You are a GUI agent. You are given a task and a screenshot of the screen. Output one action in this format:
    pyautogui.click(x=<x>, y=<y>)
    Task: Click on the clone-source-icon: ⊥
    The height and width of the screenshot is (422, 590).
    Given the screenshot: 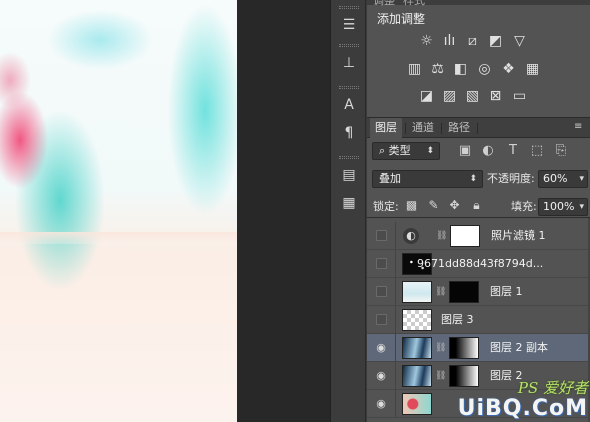 What is the action you would take?
    pyautogui.click(x=349, y=63)
    